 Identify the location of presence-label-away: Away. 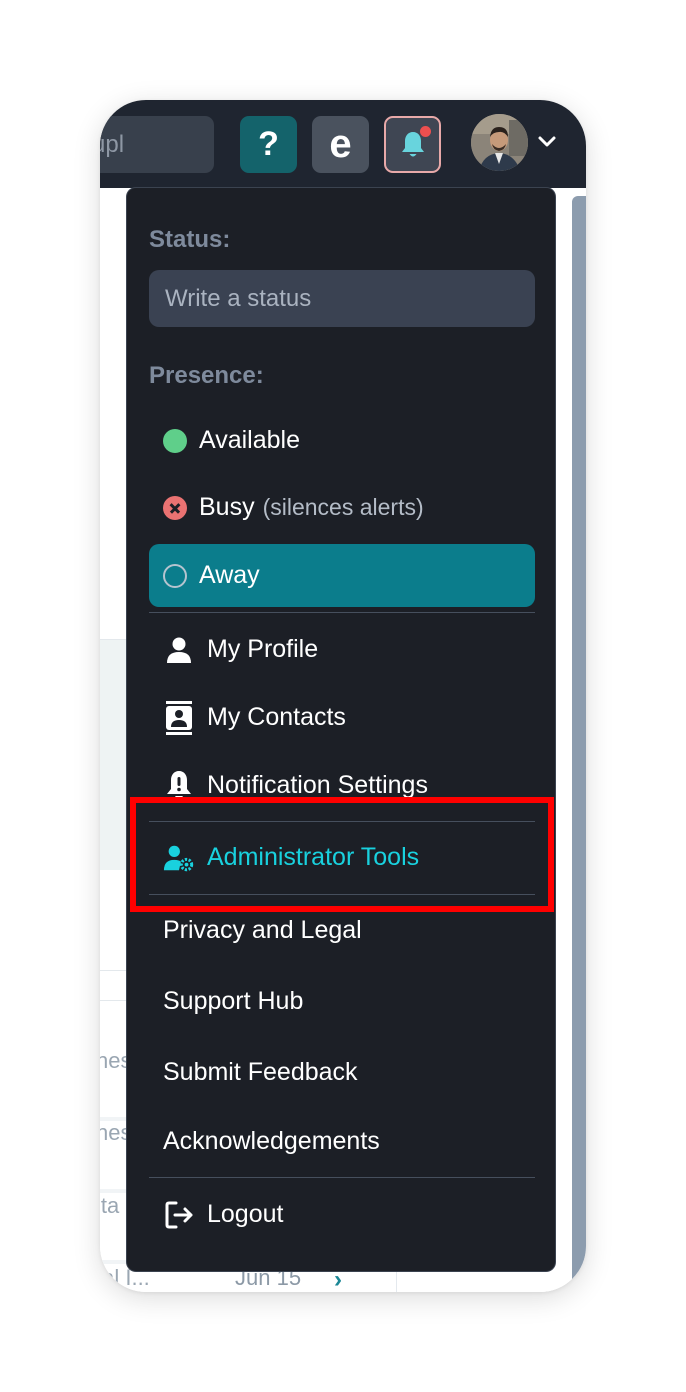
(229, 575).